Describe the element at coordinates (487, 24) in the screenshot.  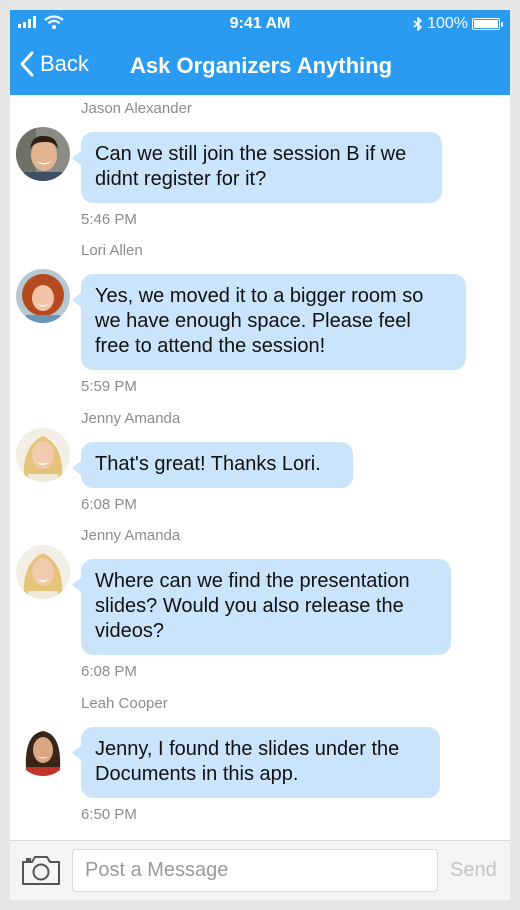
I see `battery-icon` at that location.